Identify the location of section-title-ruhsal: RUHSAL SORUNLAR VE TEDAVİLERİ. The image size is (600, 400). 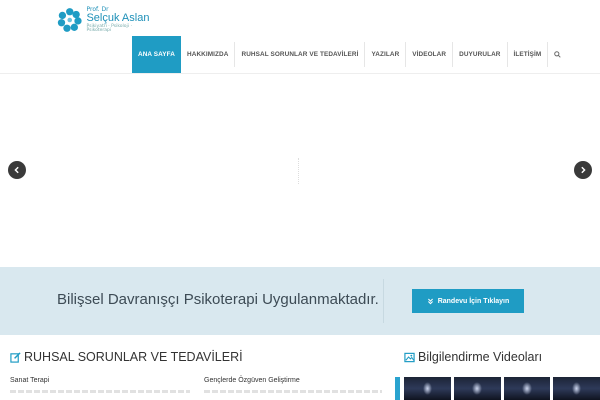
(195, 357).